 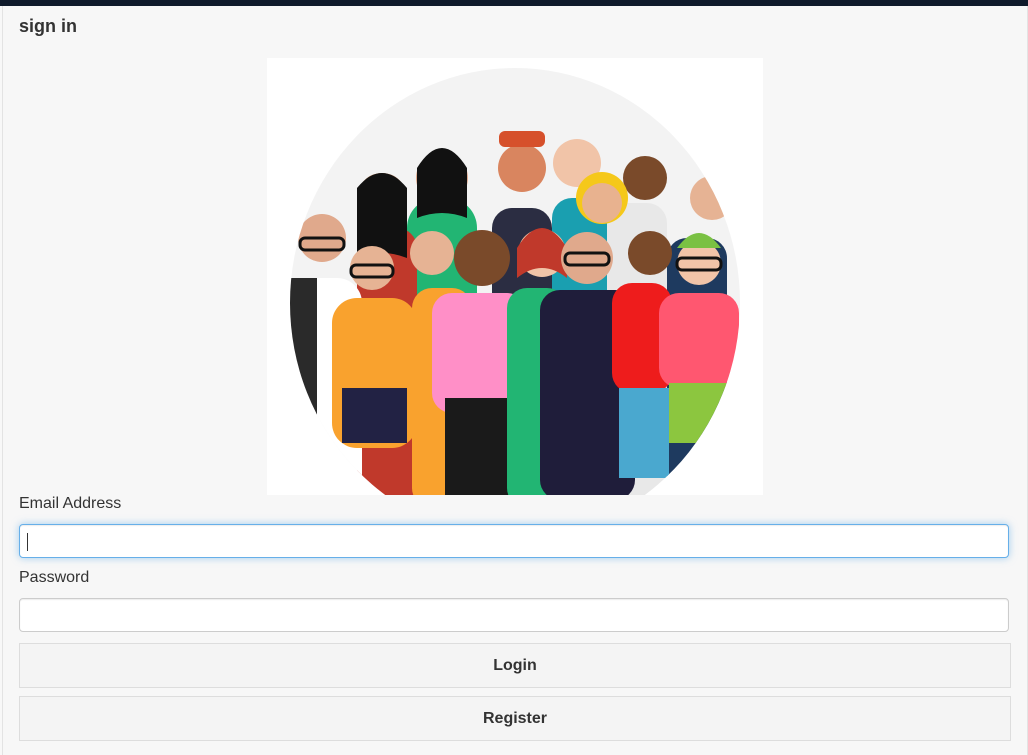 What do you see at coordinates (54, 577) in the screenshot?
I see `password-label: Password` at bounding box center [54, 577].